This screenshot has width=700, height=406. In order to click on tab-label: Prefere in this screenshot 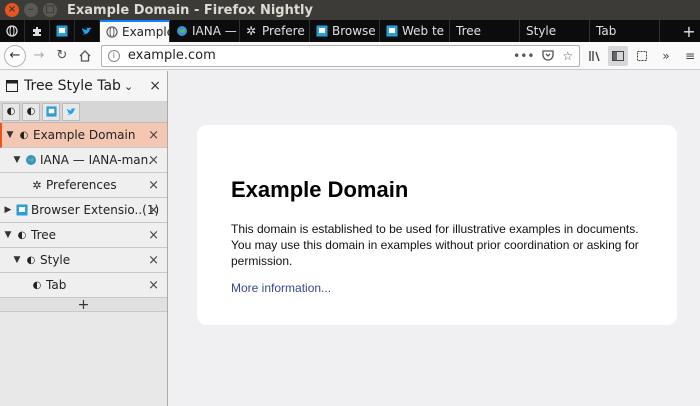, I will do `click(283, 31)`.